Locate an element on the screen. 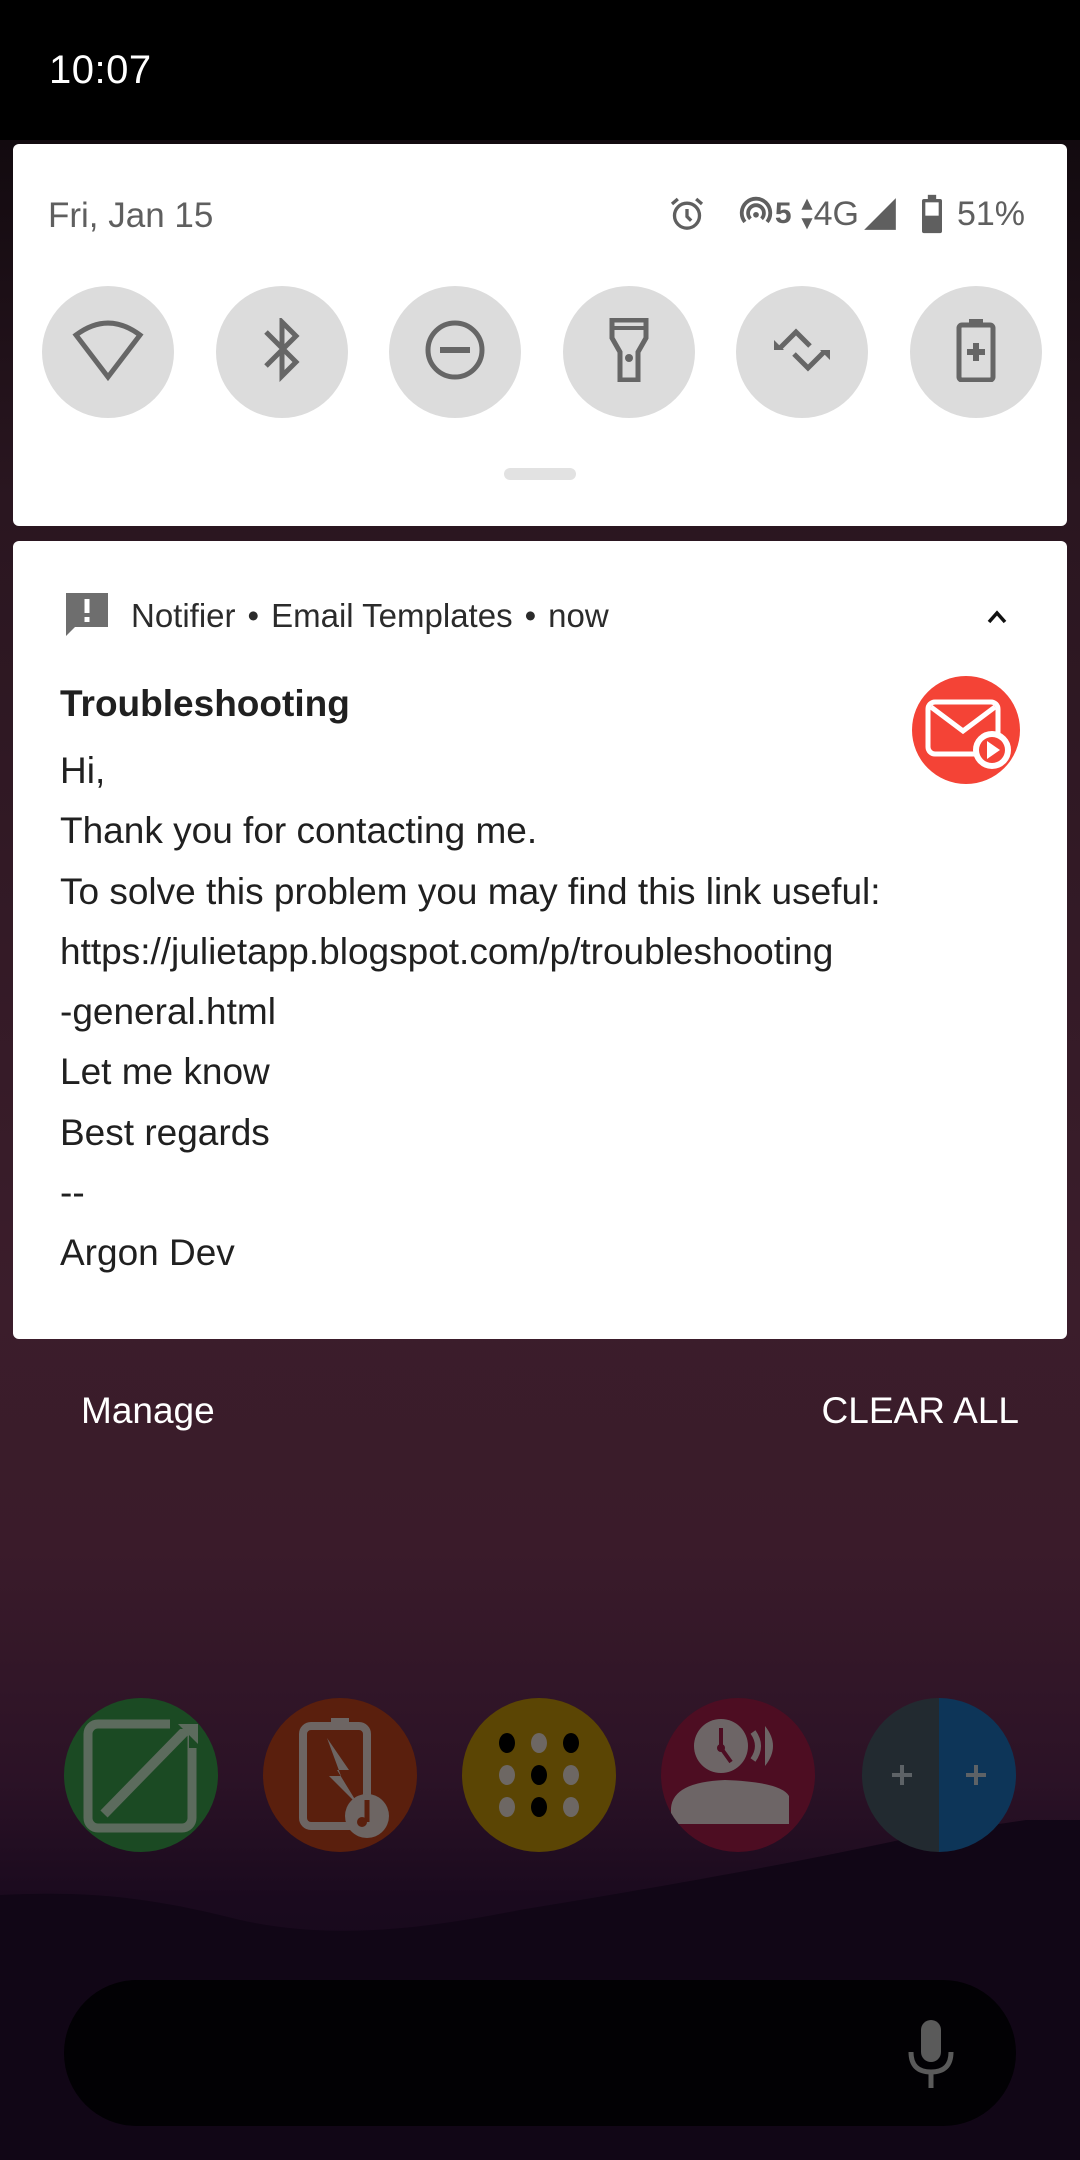  flashlight-icon is located at coordinates (629, 352).